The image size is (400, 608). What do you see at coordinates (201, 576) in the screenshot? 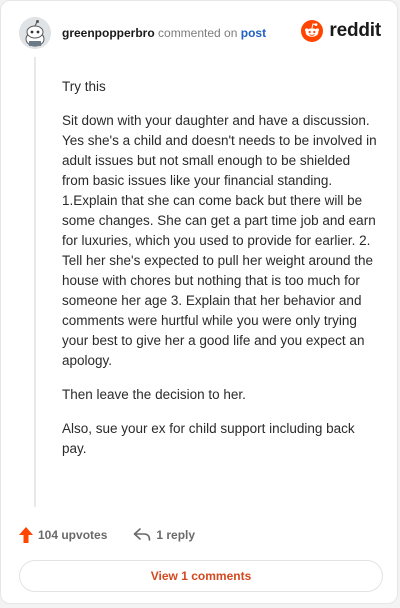
I see `view-comments-button: View 1 comments` at bounding box center [201, 576].